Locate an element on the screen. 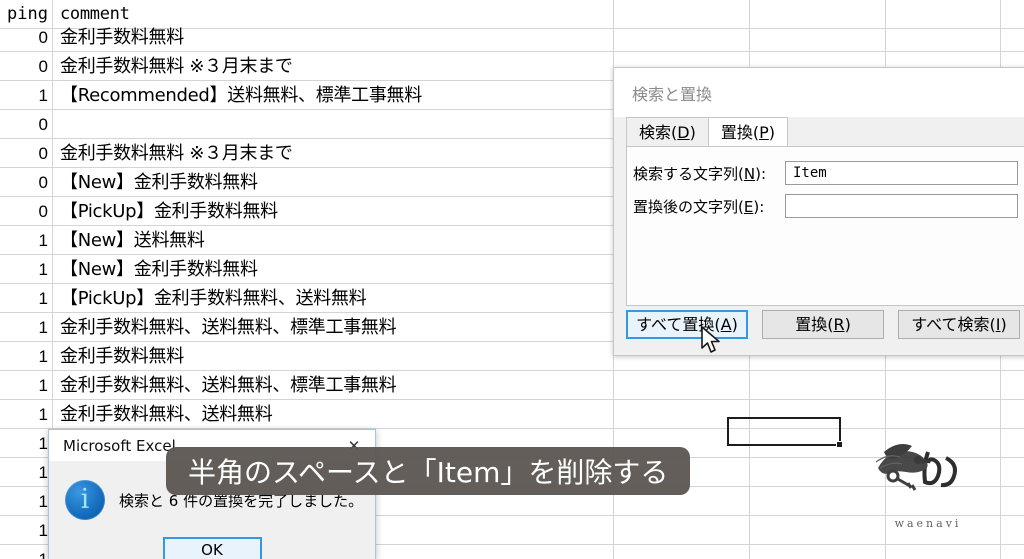  tab-find-label: 検索( is located at coordinates (658, 132).